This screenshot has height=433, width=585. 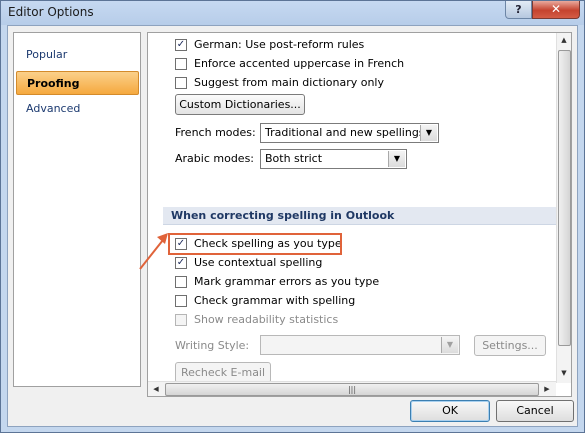 I want to click on writing-style-label: Writing Style:, so click(x=212, y=345).